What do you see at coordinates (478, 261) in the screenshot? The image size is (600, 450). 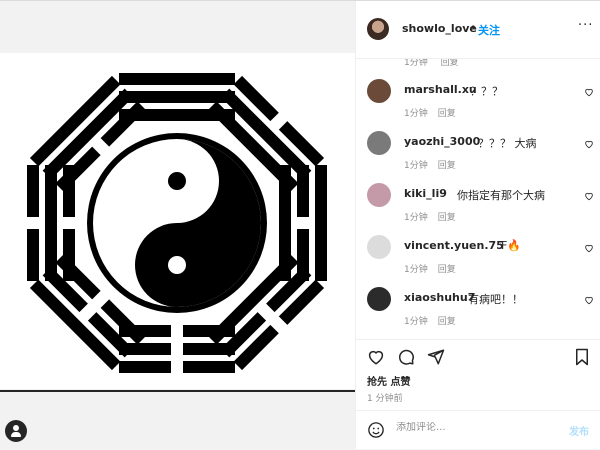 I see `comment-item: vincent.yuen.75 F🔥 1分钟 回复` at bounding box center [478, 261].